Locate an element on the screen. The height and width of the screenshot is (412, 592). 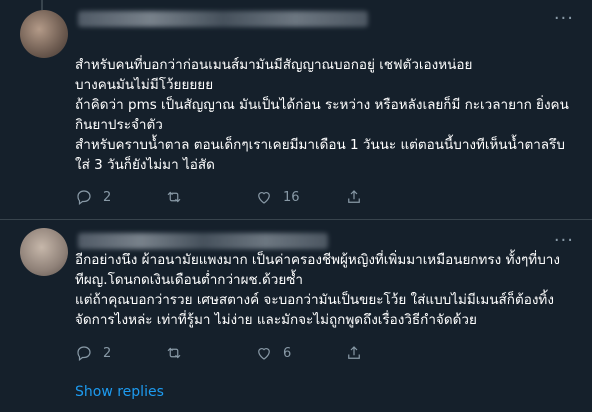
like-button: 6 is located at coordinates (300, 353).